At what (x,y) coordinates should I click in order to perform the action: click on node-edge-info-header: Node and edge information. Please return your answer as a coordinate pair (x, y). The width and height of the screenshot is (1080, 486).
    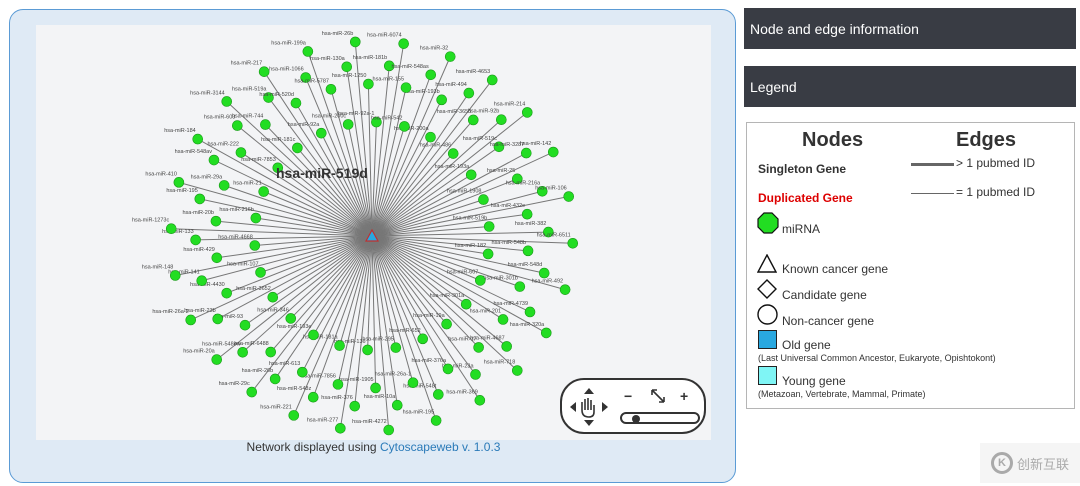
    Looking at the image, I should click on (910, 28).